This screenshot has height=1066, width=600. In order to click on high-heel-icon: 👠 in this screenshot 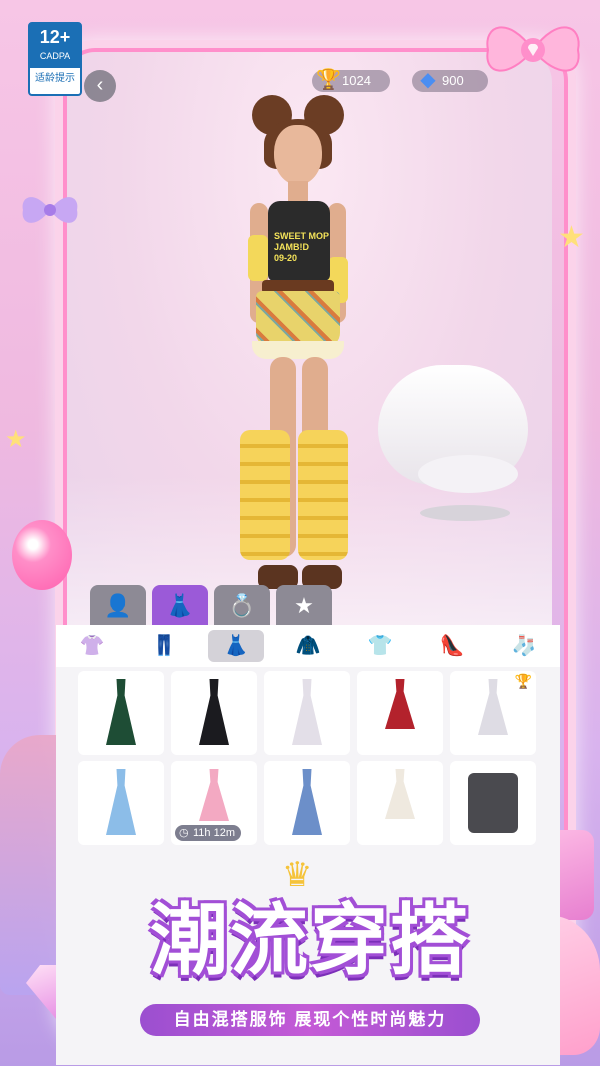, I will do `click(452, 646)`.